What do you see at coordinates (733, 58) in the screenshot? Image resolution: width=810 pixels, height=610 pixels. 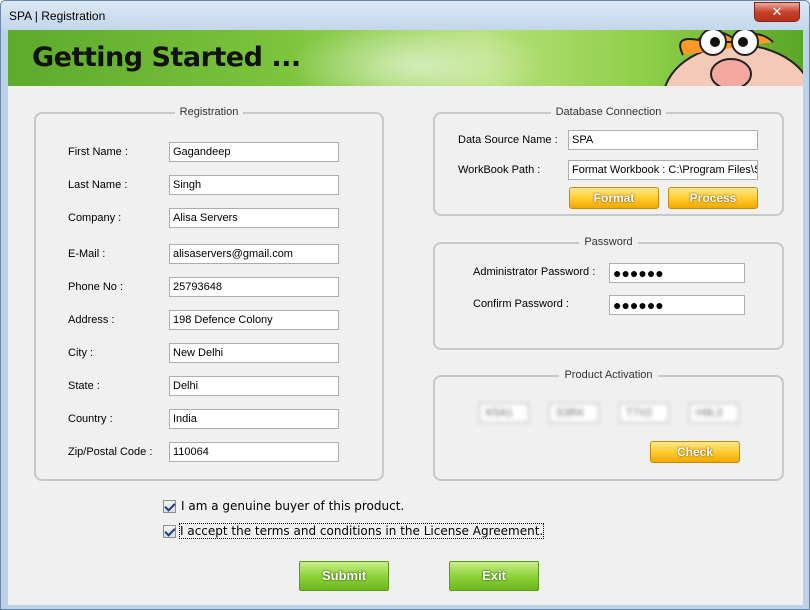 I see `mascot-face-icon` at bounding box center [733, 58].